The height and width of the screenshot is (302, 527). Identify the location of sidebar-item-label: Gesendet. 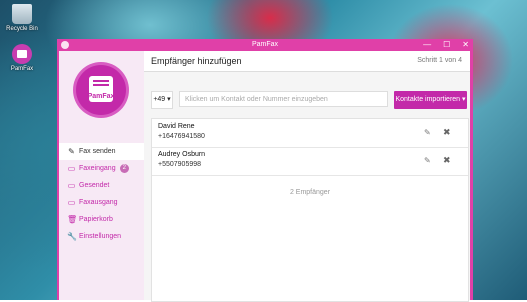
(94, 185).